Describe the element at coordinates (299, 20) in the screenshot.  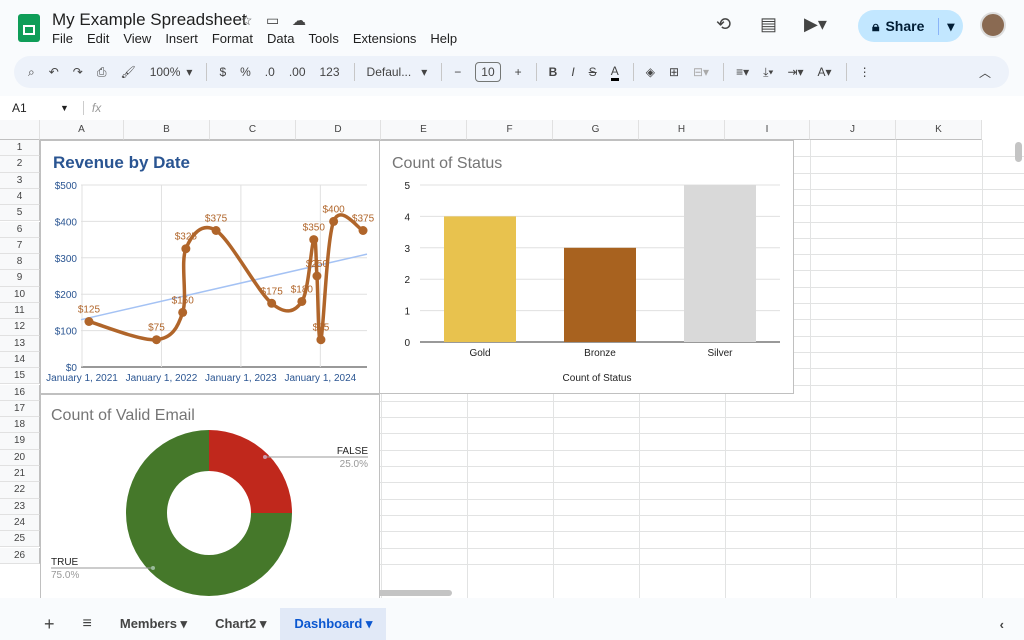
I see `cloud-status-icon: ☁` at that location.